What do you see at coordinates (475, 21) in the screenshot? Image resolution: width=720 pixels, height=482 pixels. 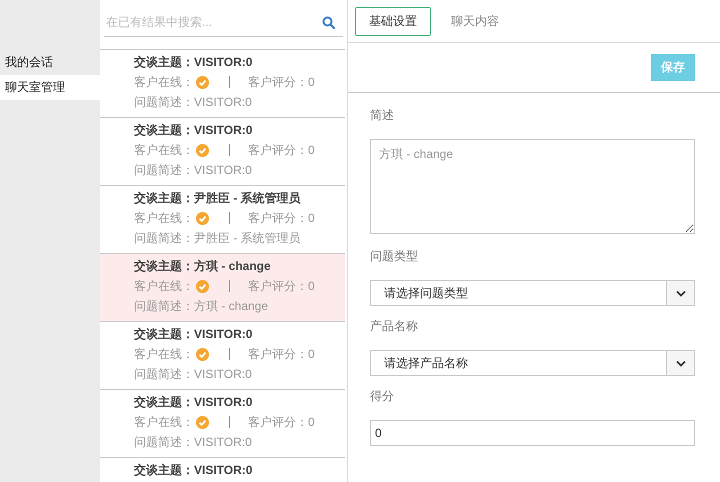 I see `tab: 聊天内容` at bounding box center [475, 21].